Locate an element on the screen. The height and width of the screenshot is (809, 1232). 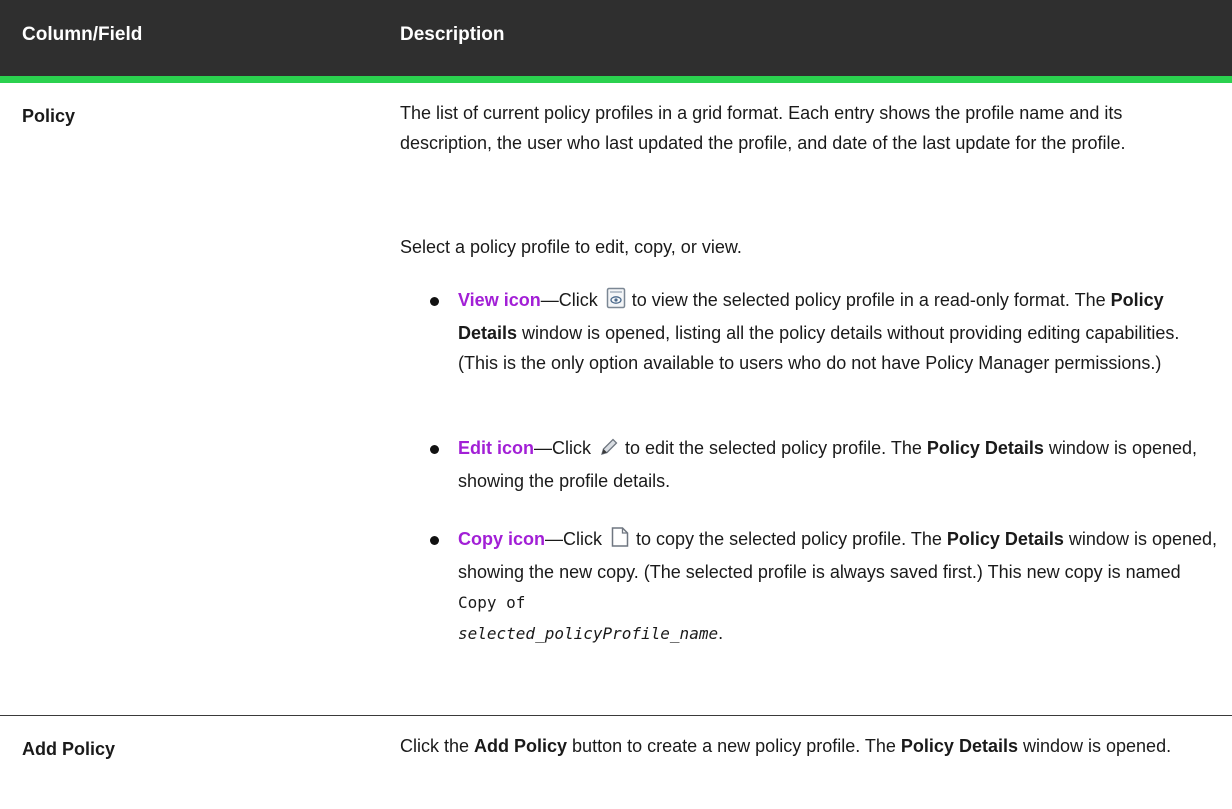
pencil-icon is located at coordinates (609, 451).